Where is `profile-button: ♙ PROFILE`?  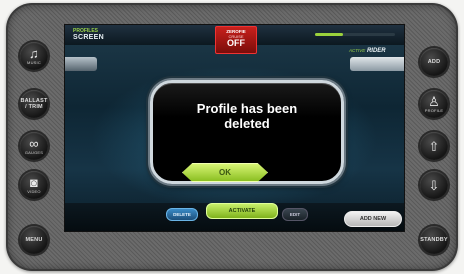
profile-button: ♙ PROFILE is located at coordinates (434, 104).